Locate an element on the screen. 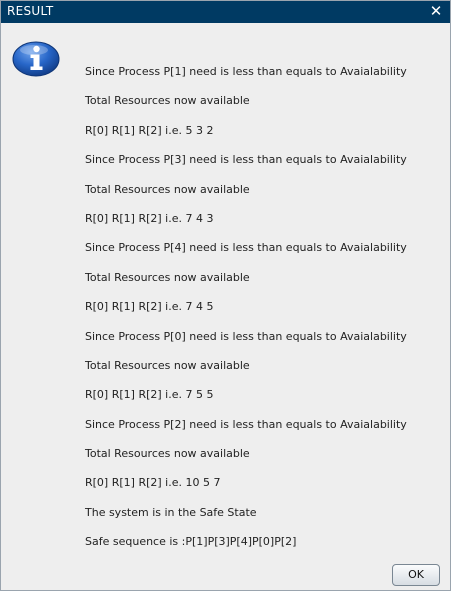 The height and width of the screenshot is (591, 451). message-line: Safe sequence is :P[1]P[3]P[4]P[0]P[2] is located at coordinates (191, 542).